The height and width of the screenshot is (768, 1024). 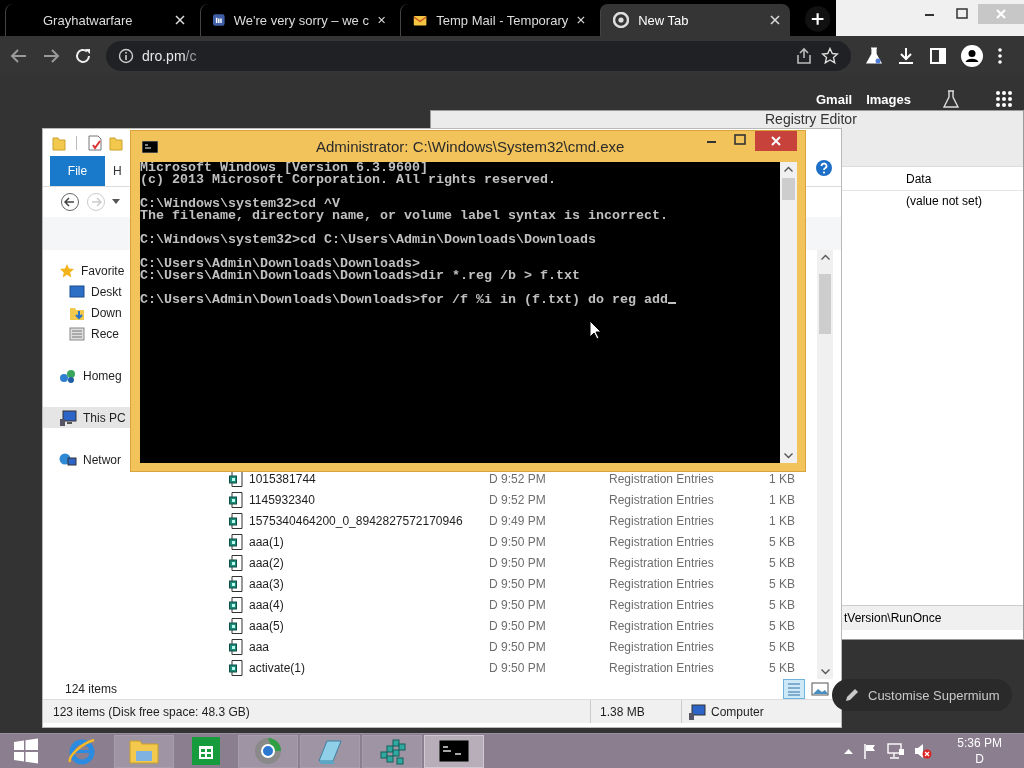 What do you see at coordinates (888, 99) in the screenshot?
I see `header-link: Images` at bounding box center [888, 99].